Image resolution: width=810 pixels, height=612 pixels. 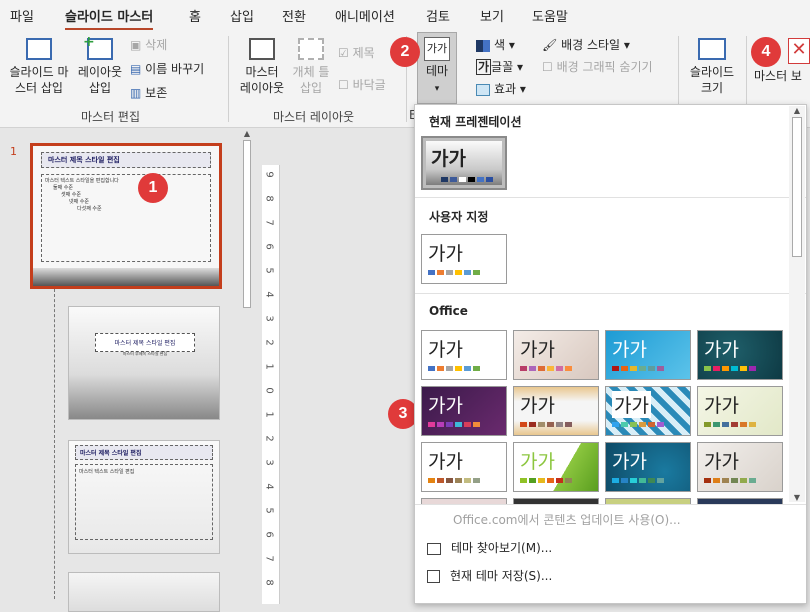 What do you see at coordinates (247, 366) in the screenshot?
I see `thumbnail-scrollbar: ▲` at bounding box center [247, 366].